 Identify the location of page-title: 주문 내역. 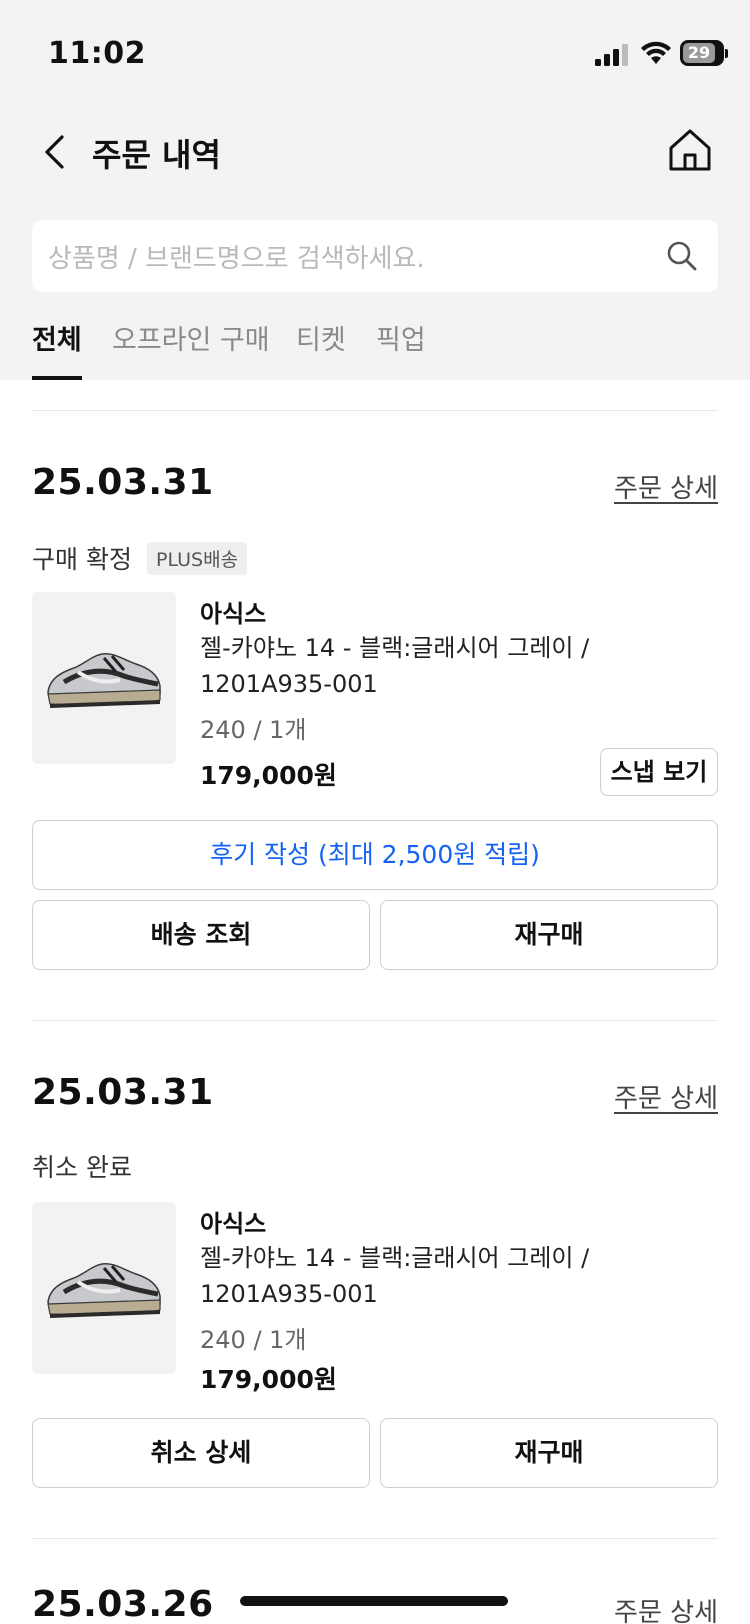
(156, 155).